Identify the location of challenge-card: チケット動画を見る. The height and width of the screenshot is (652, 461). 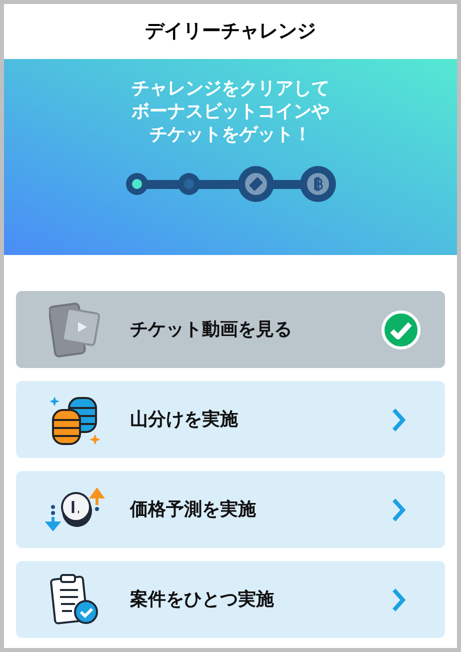
(230, 329).